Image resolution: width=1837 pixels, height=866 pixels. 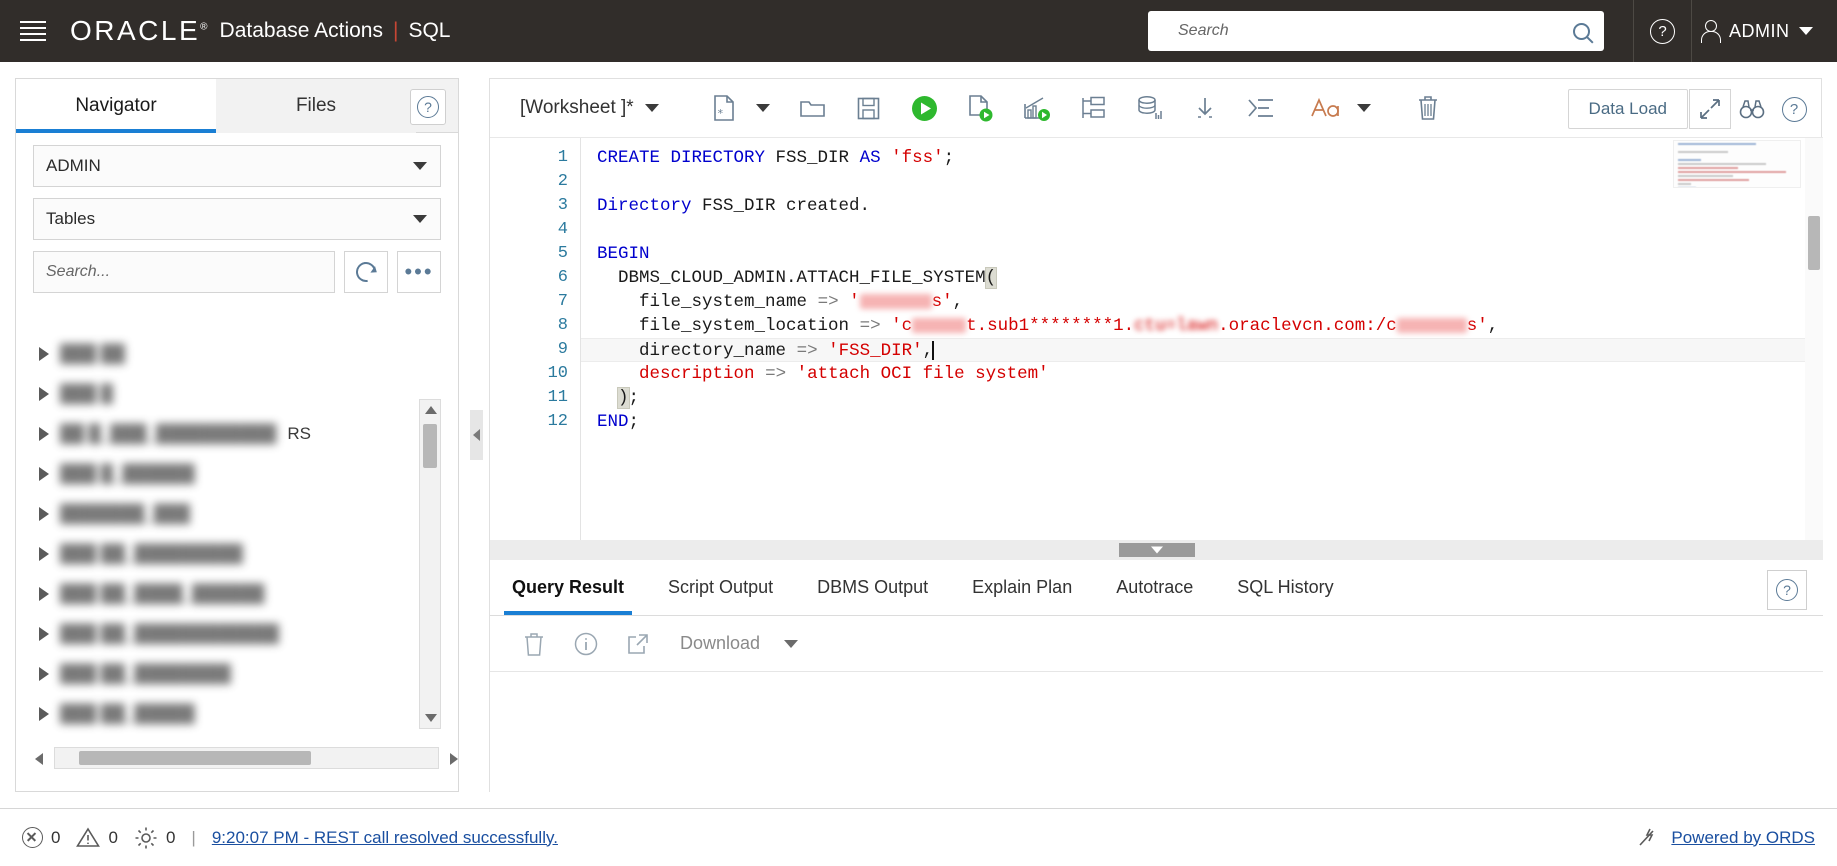 What do you see at coordinates (577, 108) in the screenshot?
I see `worksheet-name: [Worksheet ]*` at bounding box center [577, 108].